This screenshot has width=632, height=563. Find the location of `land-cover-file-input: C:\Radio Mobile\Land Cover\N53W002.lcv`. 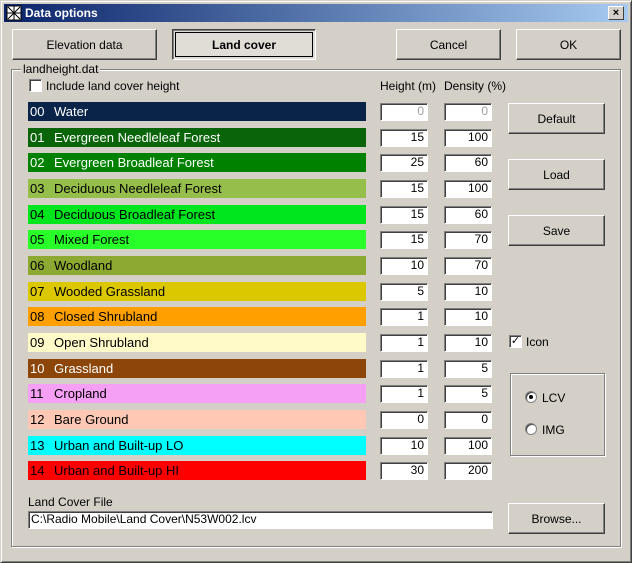

land-cover-file-input: C:\Radio Mobile\Land Cover\N53W002.lcv is located at coordinates (260, 520).